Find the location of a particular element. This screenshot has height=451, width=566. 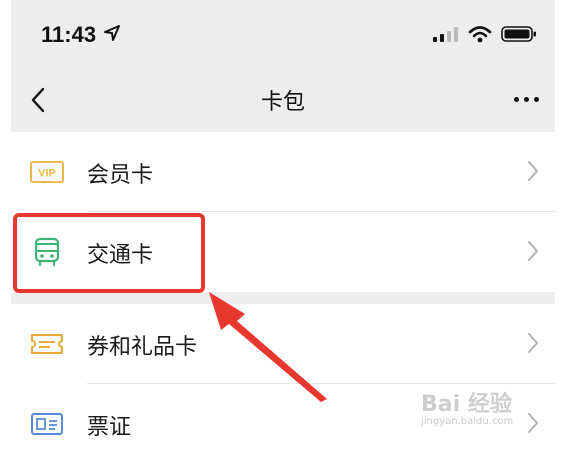

more-dots-icon is located at coordinates (526, 99).